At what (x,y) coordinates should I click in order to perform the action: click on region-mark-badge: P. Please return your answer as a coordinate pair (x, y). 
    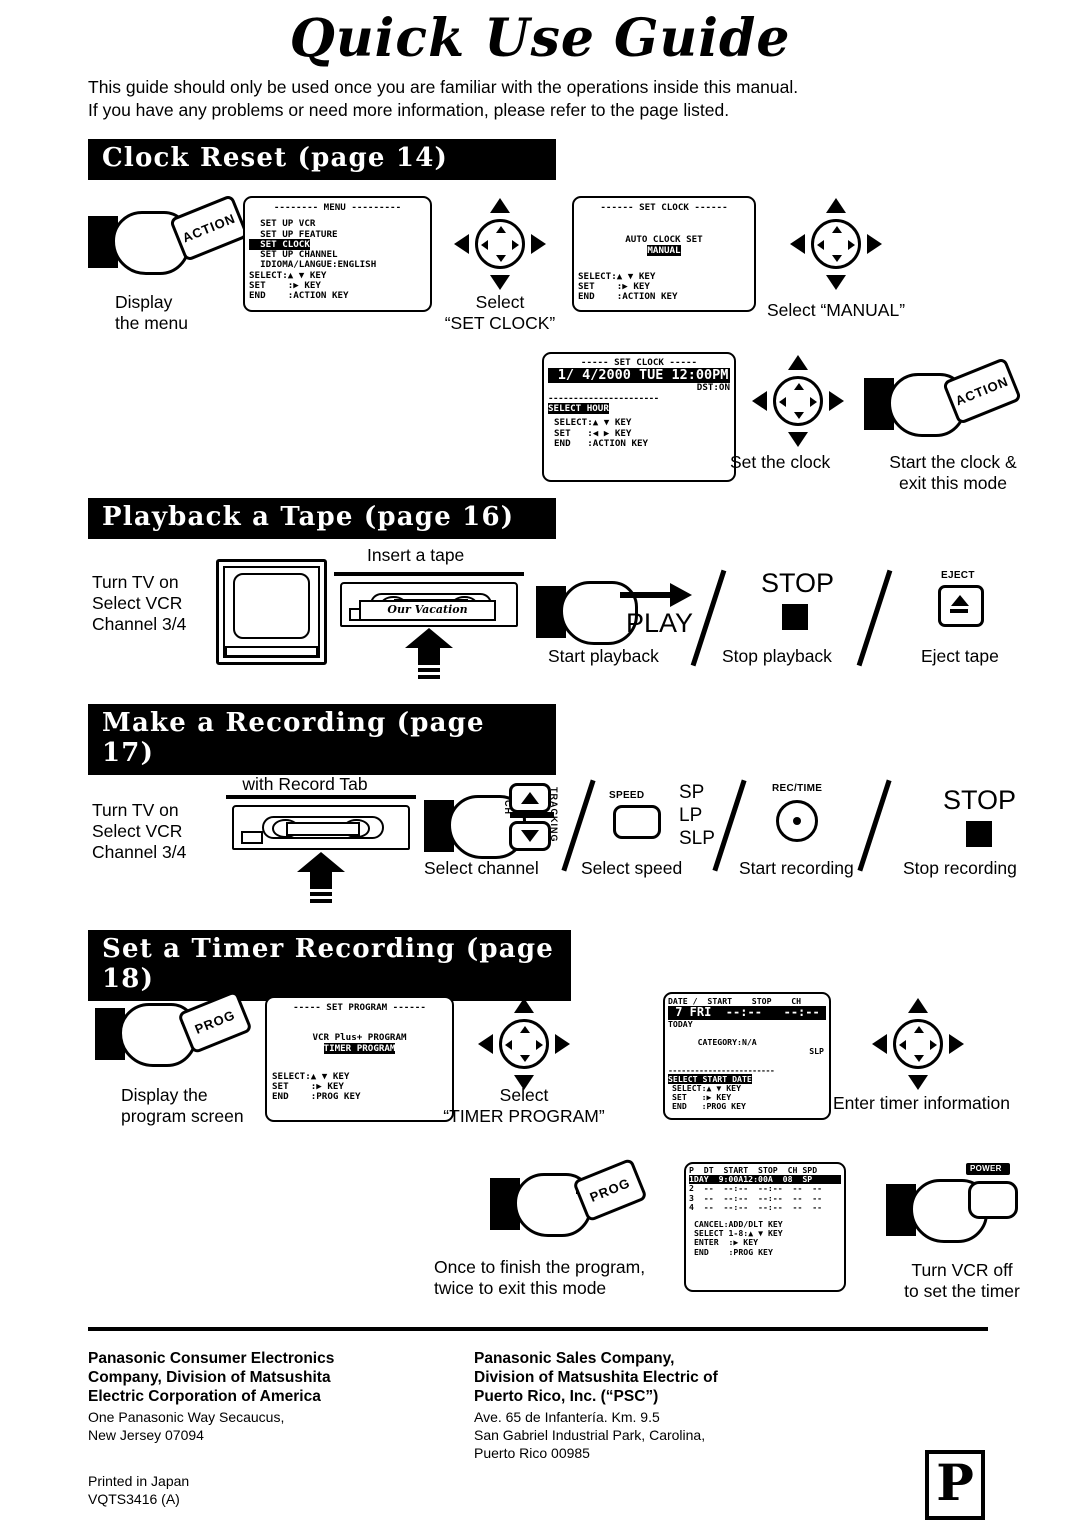
    Looking at the image, I should click on (955, 1485).